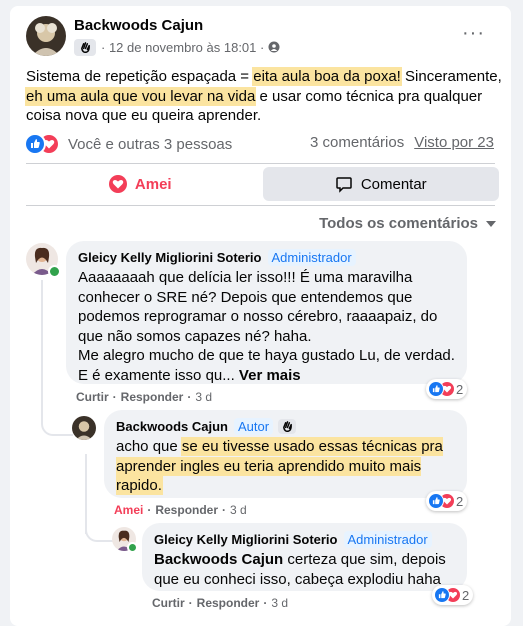  I want to click on comments-count: 3 comentários, so click(357, 142).